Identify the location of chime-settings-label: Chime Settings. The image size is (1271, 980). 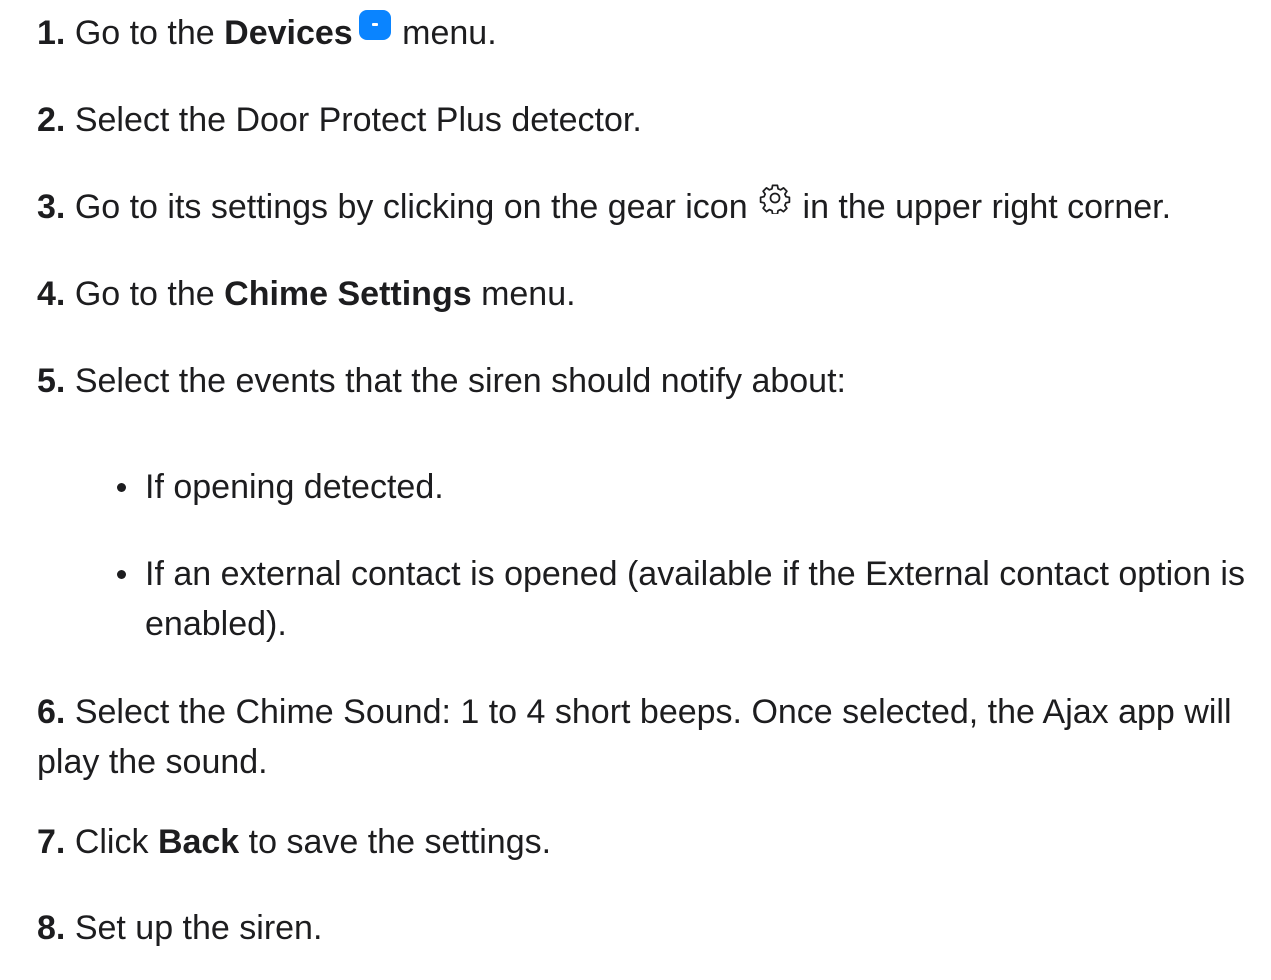
(348, 294).